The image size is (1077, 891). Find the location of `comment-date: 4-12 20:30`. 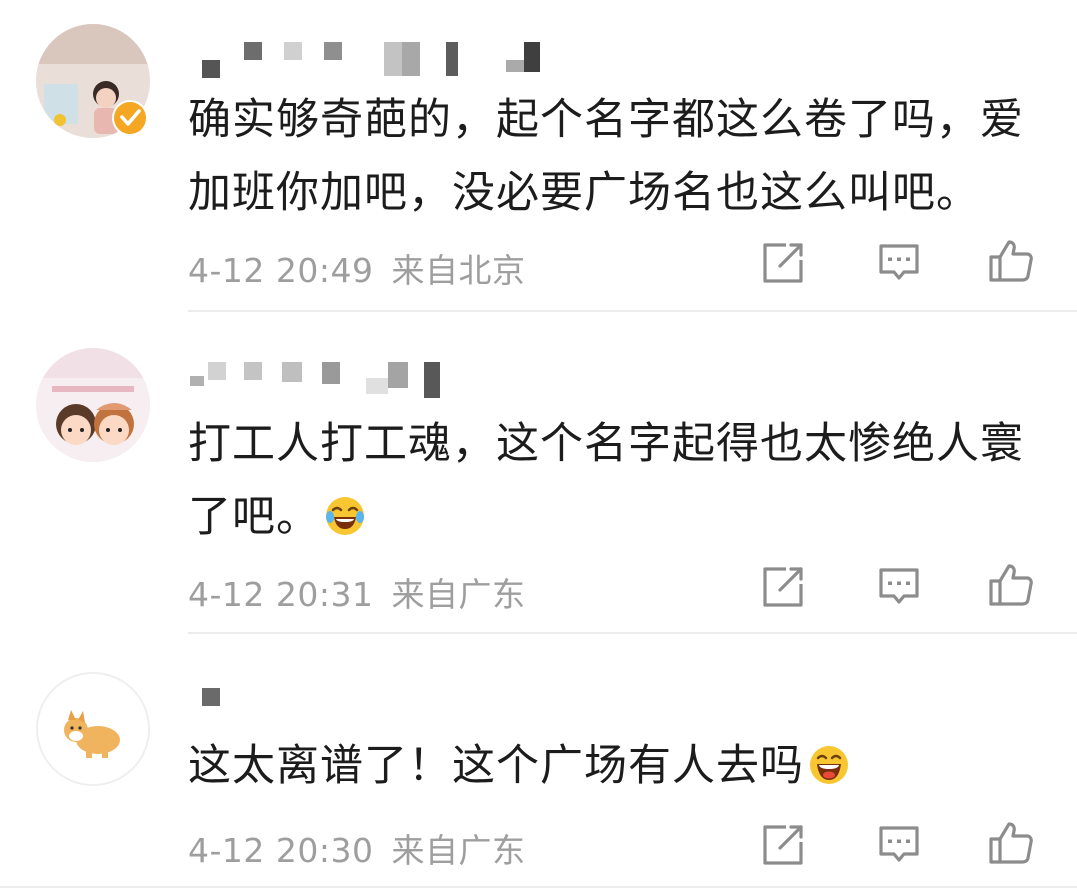

comment-date: 4-12 20:30 is located at coordinates (281, 850).